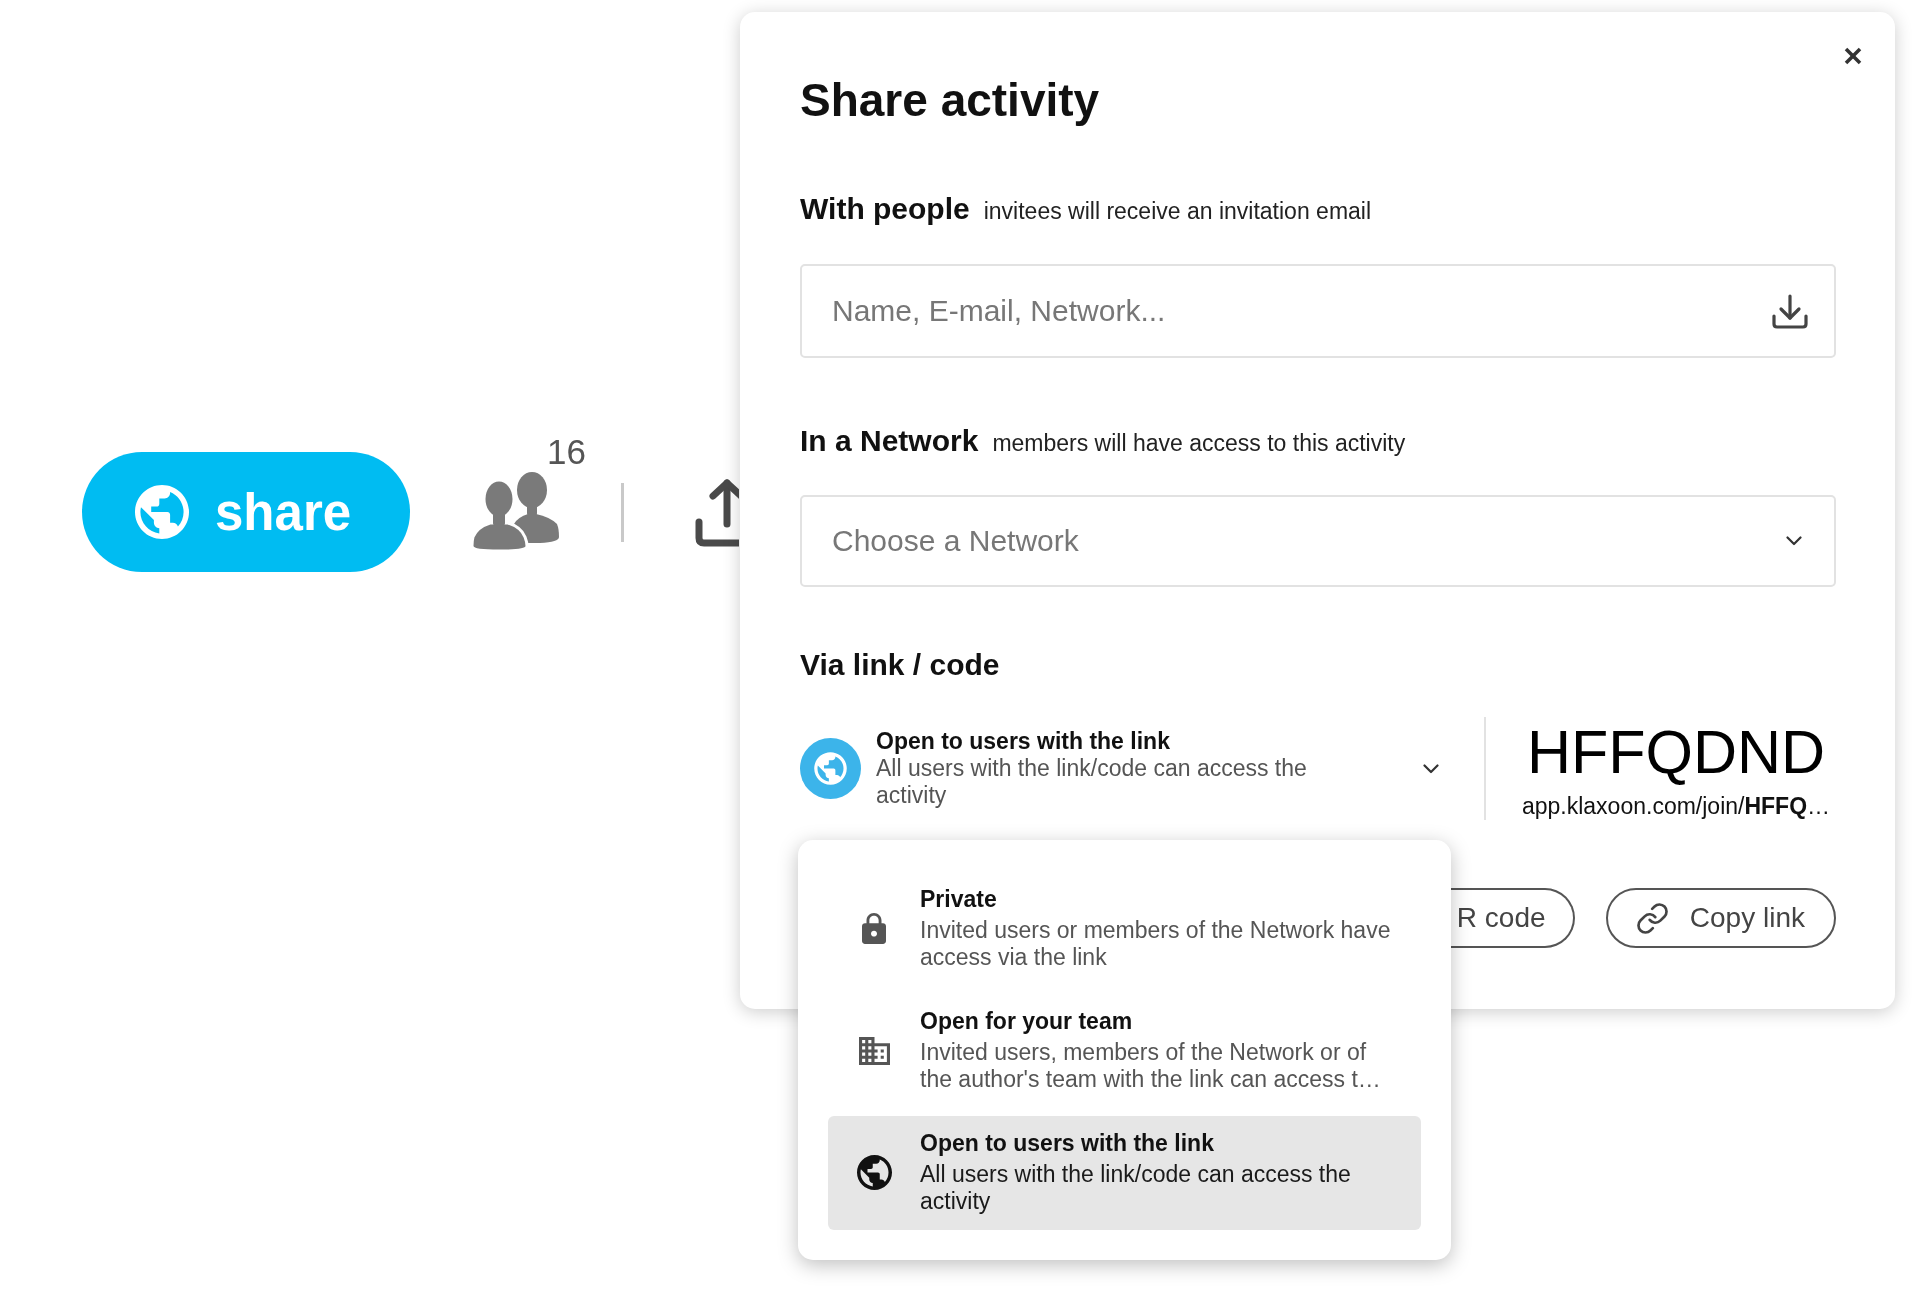  I want to click on access-option: Private Invited users or members of the Network have access via the link, so click(1124, 929).